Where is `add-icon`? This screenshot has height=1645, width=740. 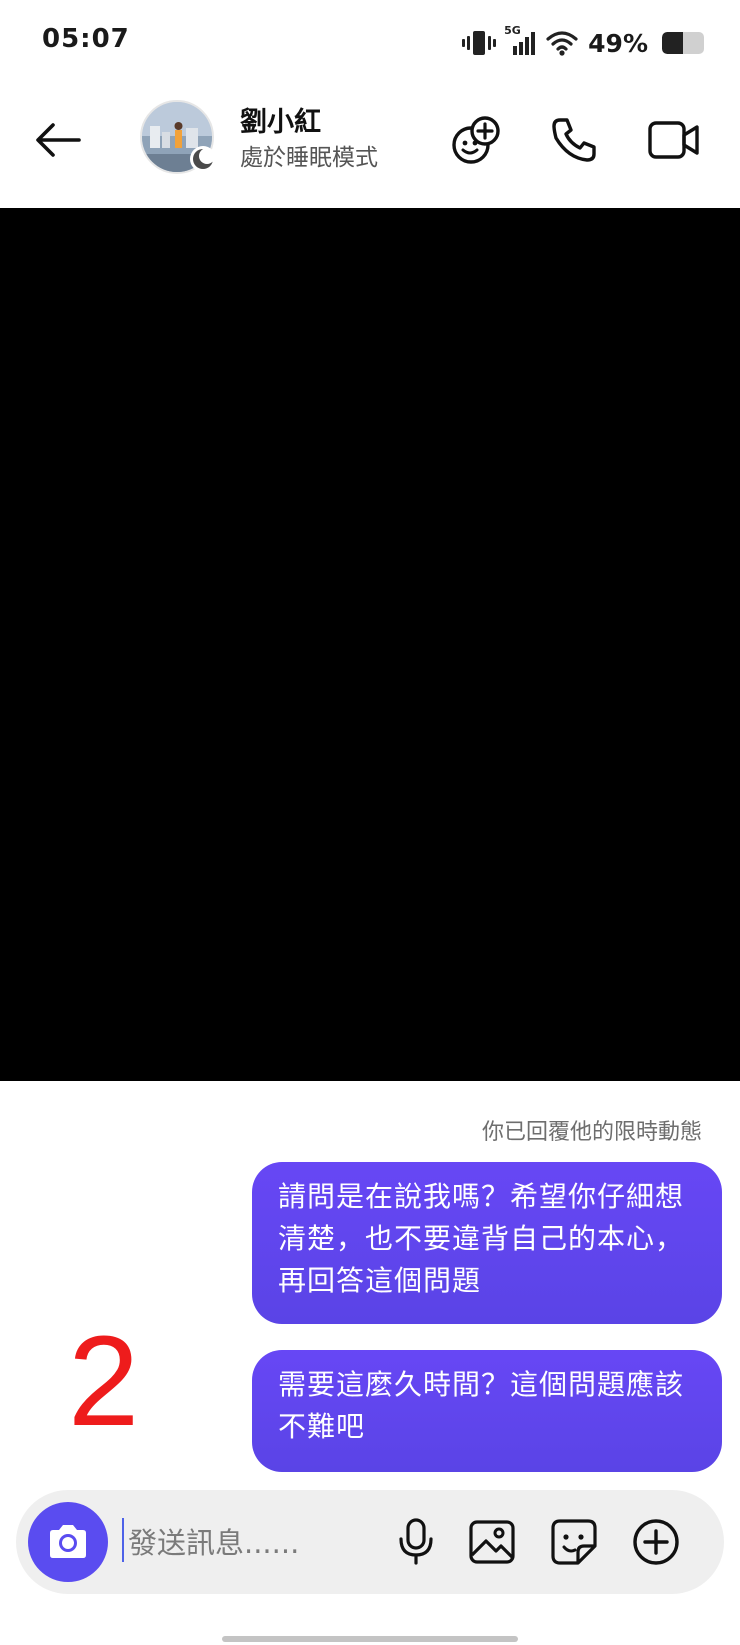 add-icon is located at coordinates (656, 1542).